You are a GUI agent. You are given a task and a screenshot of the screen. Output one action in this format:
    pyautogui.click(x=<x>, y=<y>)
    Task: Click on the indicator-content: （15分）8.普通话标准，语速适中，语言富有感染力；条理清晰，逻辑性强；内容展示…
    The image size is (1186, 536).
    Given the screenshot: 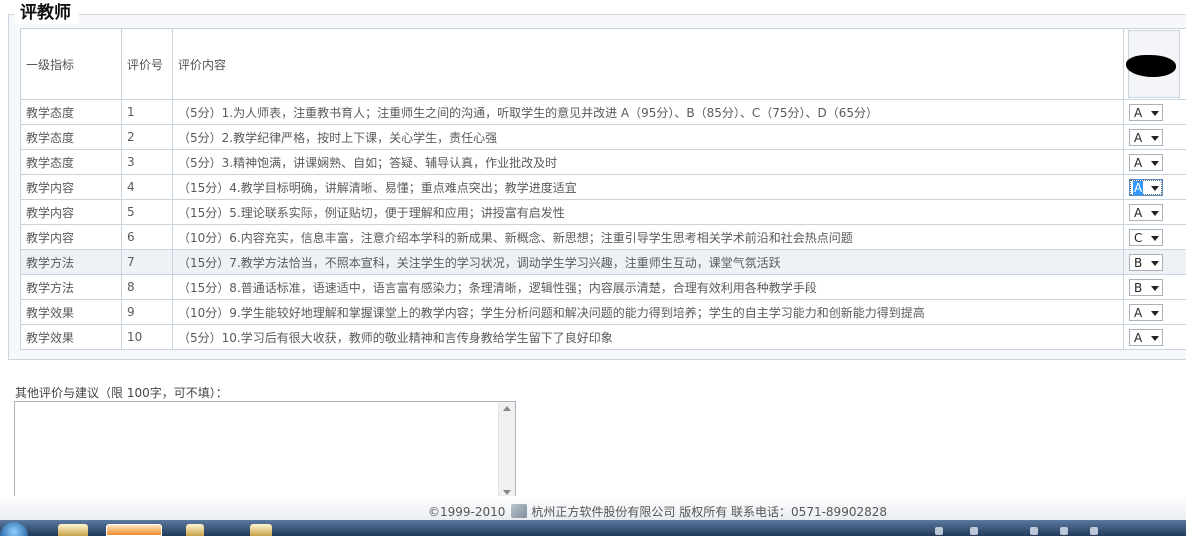 What is the action you would take?
    pyautogui.click(x=648, y=287)
    